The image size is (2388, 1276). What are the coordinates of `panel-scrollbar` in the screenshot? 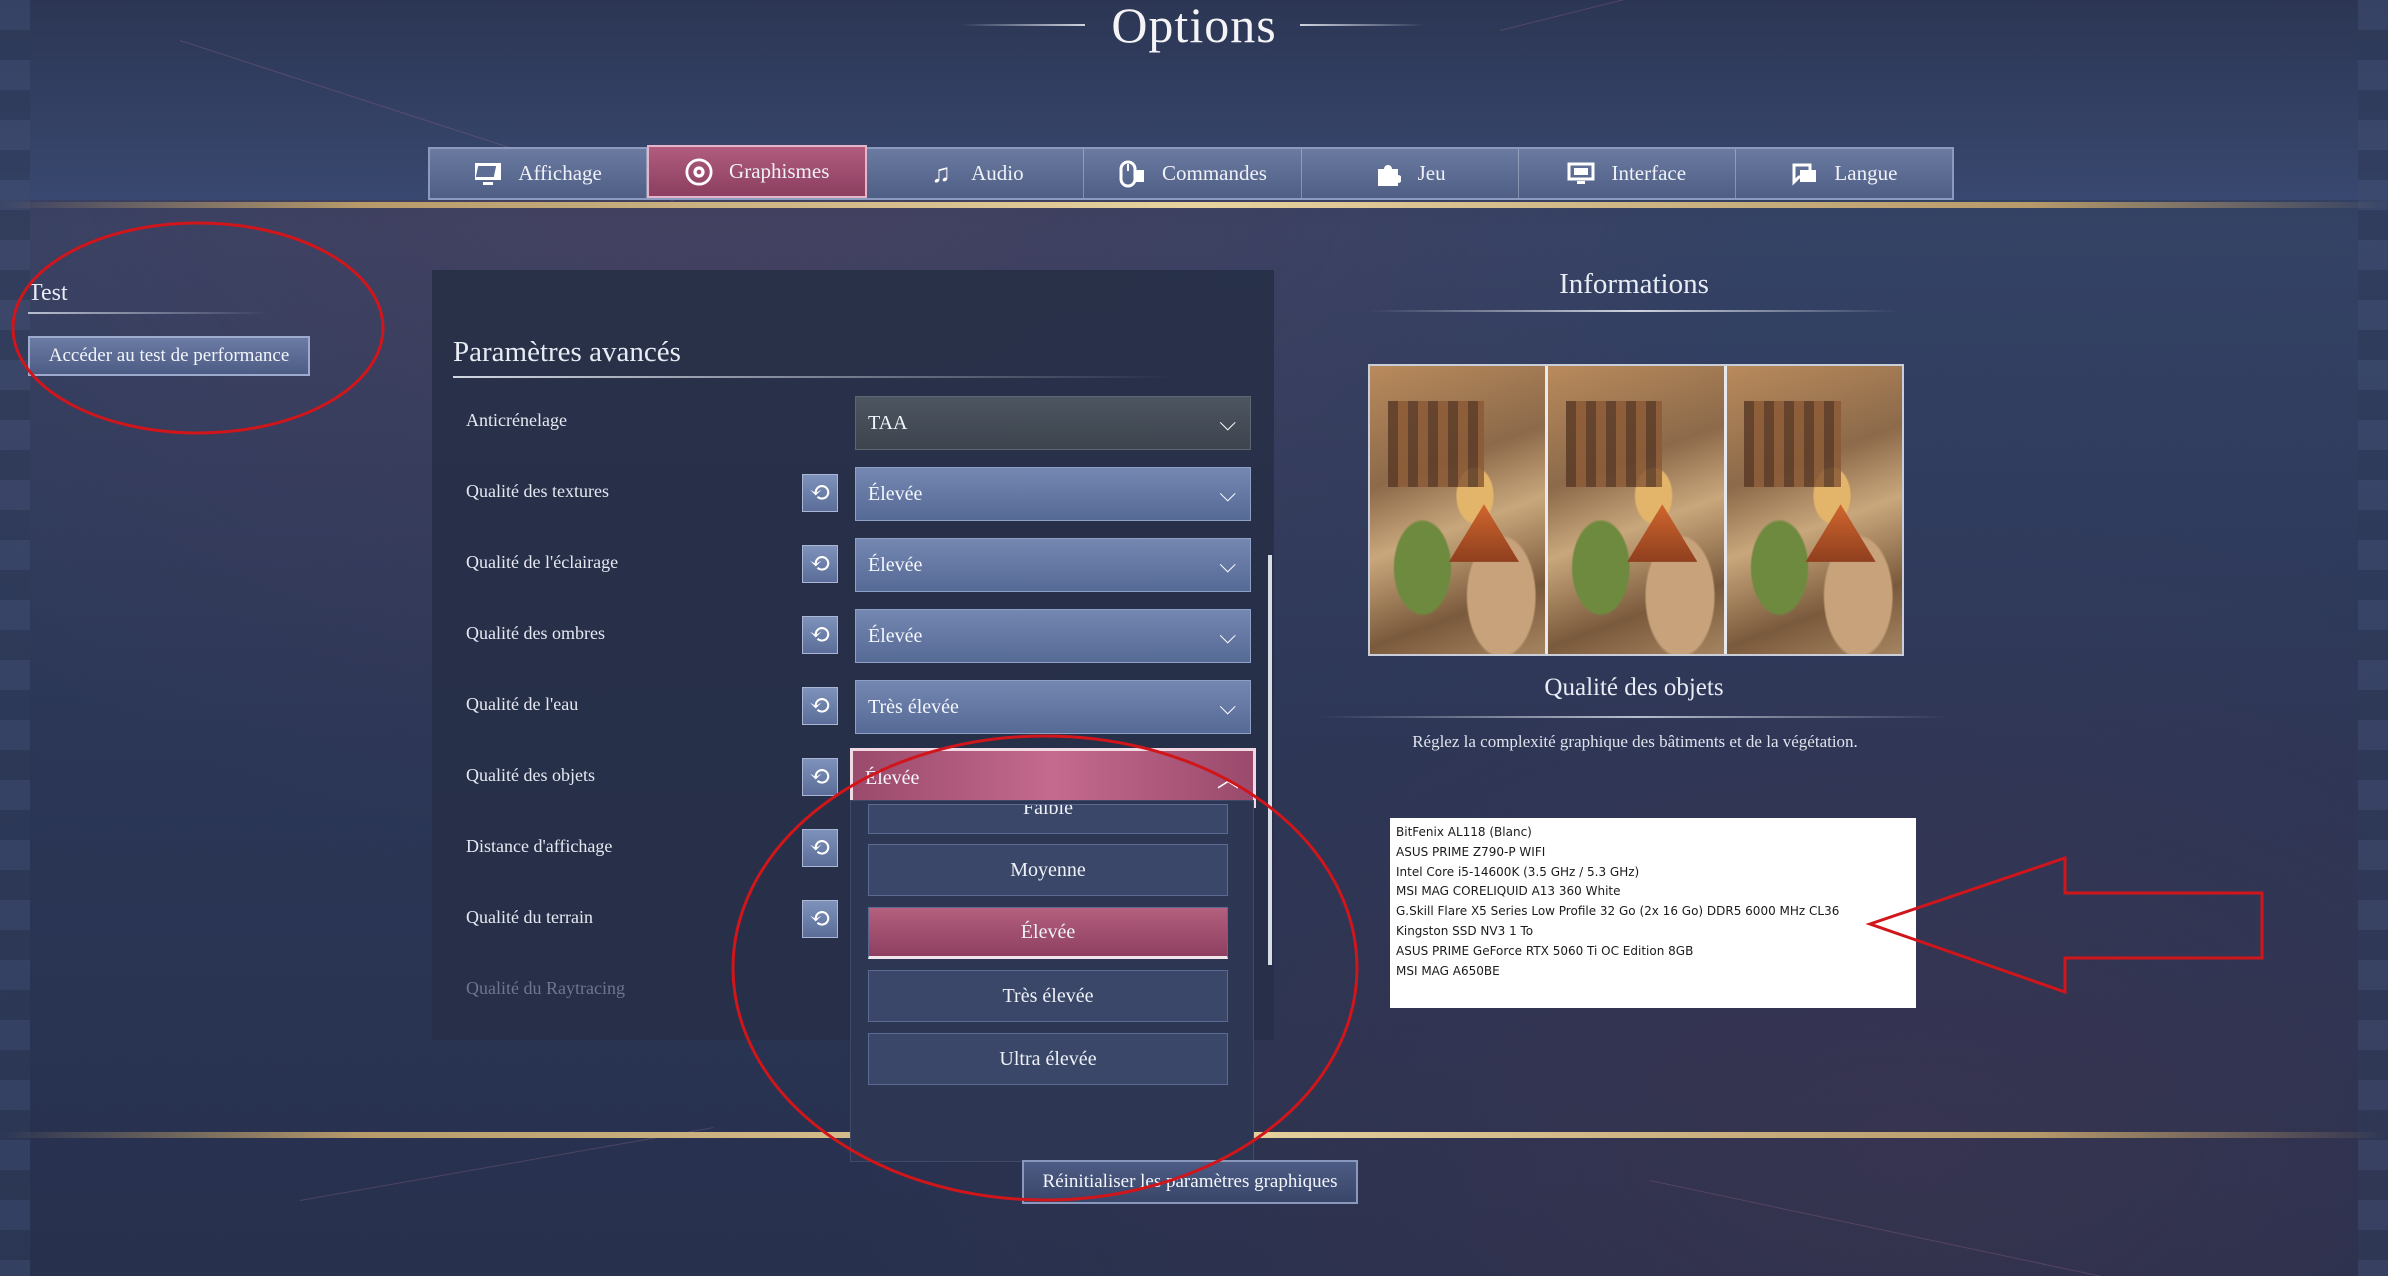 It's located at (1270, 760).